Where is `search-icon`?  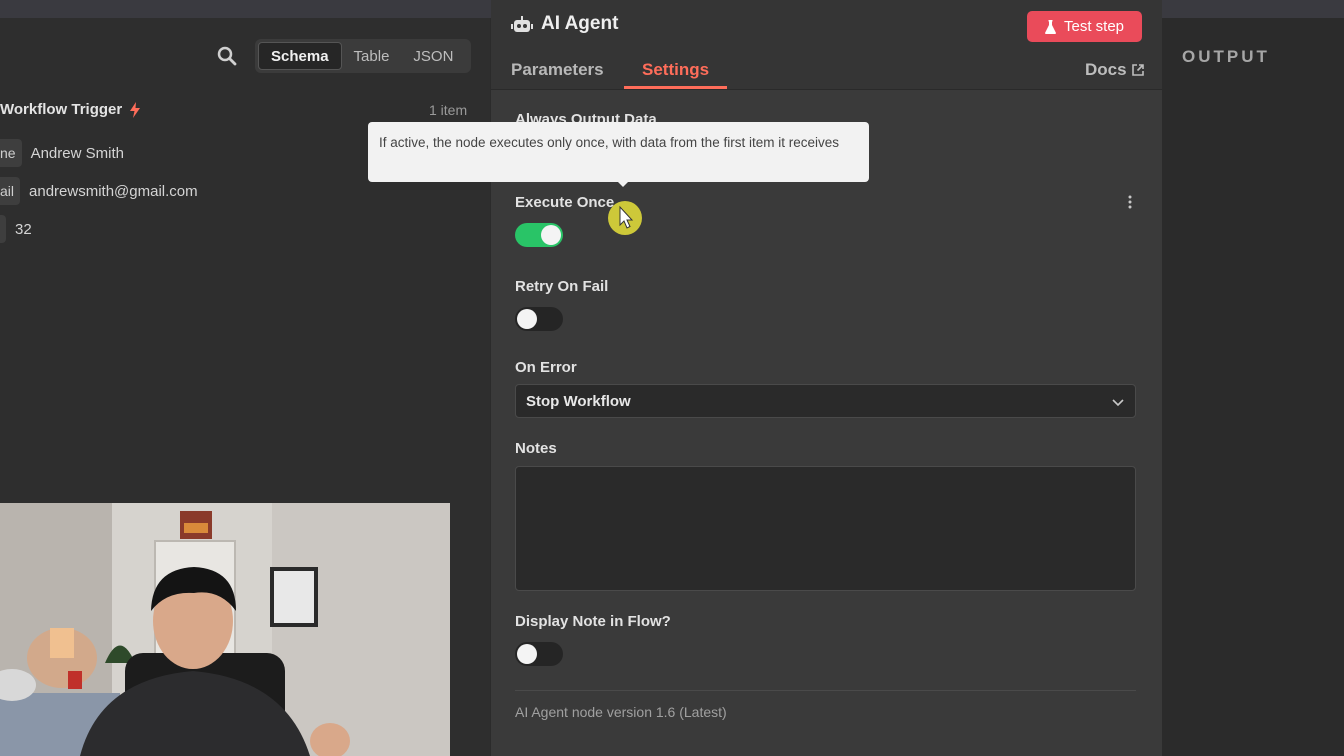 search-icon is located at coordinates (227, 56).